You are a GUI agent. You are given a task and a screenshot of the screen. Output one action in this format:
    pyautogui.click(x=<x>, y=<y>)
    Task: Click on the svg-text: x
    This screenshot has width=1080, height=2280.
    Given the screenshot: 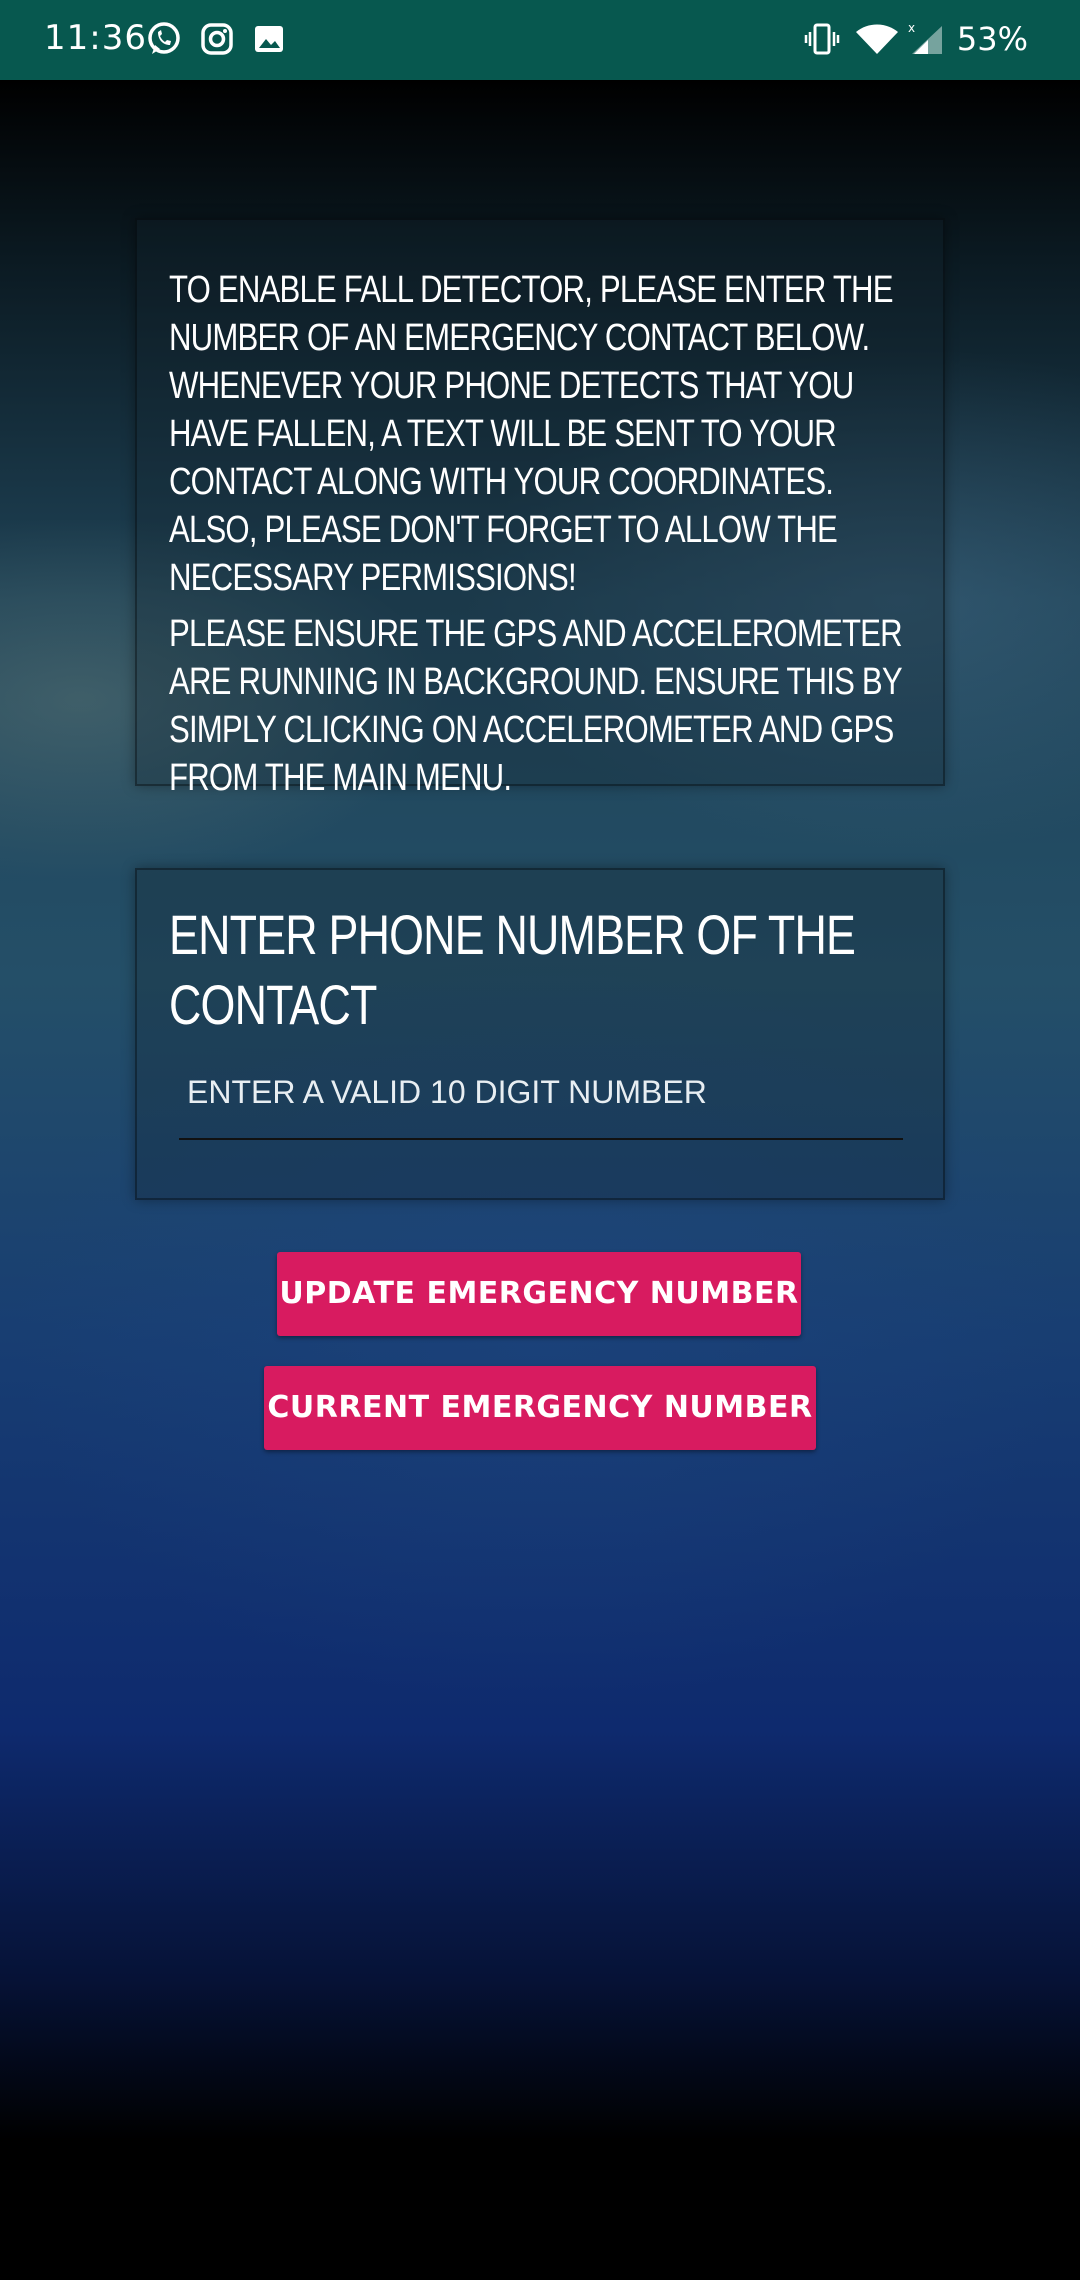 What is the action you would take?
    pyautogui.click(x=911, y=28)
    